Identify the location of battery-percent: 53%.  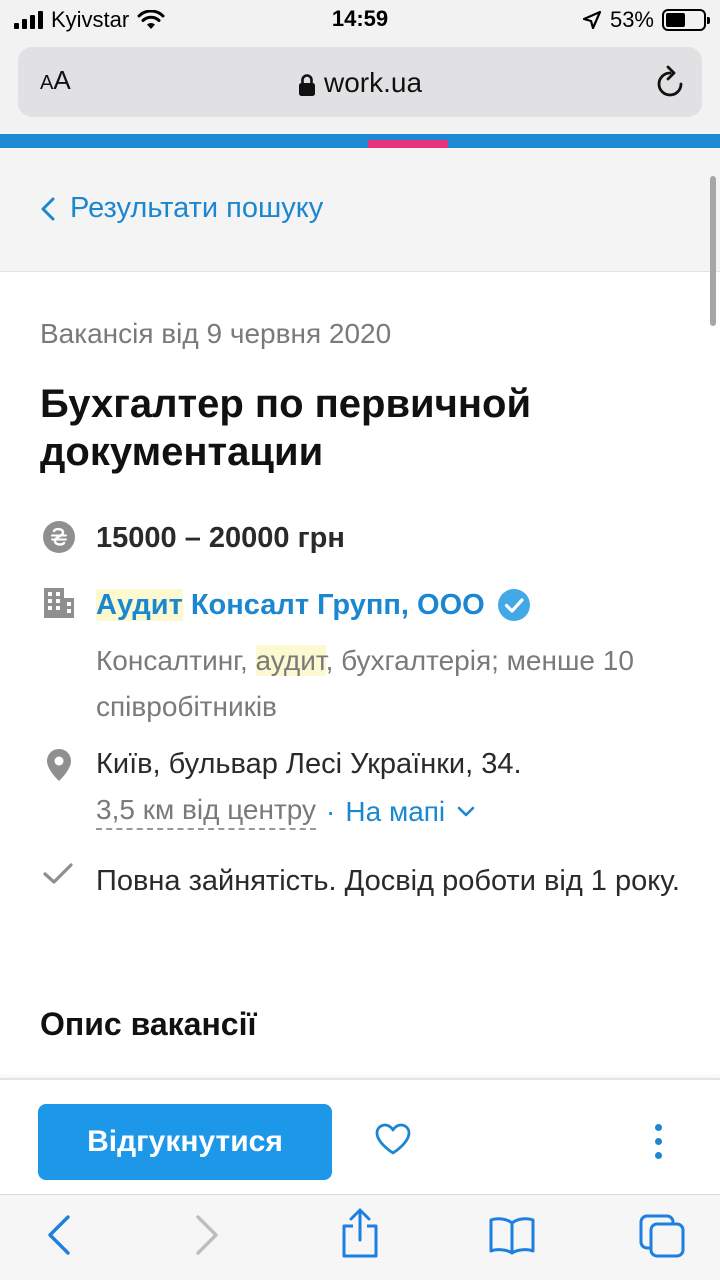
(631, 19).